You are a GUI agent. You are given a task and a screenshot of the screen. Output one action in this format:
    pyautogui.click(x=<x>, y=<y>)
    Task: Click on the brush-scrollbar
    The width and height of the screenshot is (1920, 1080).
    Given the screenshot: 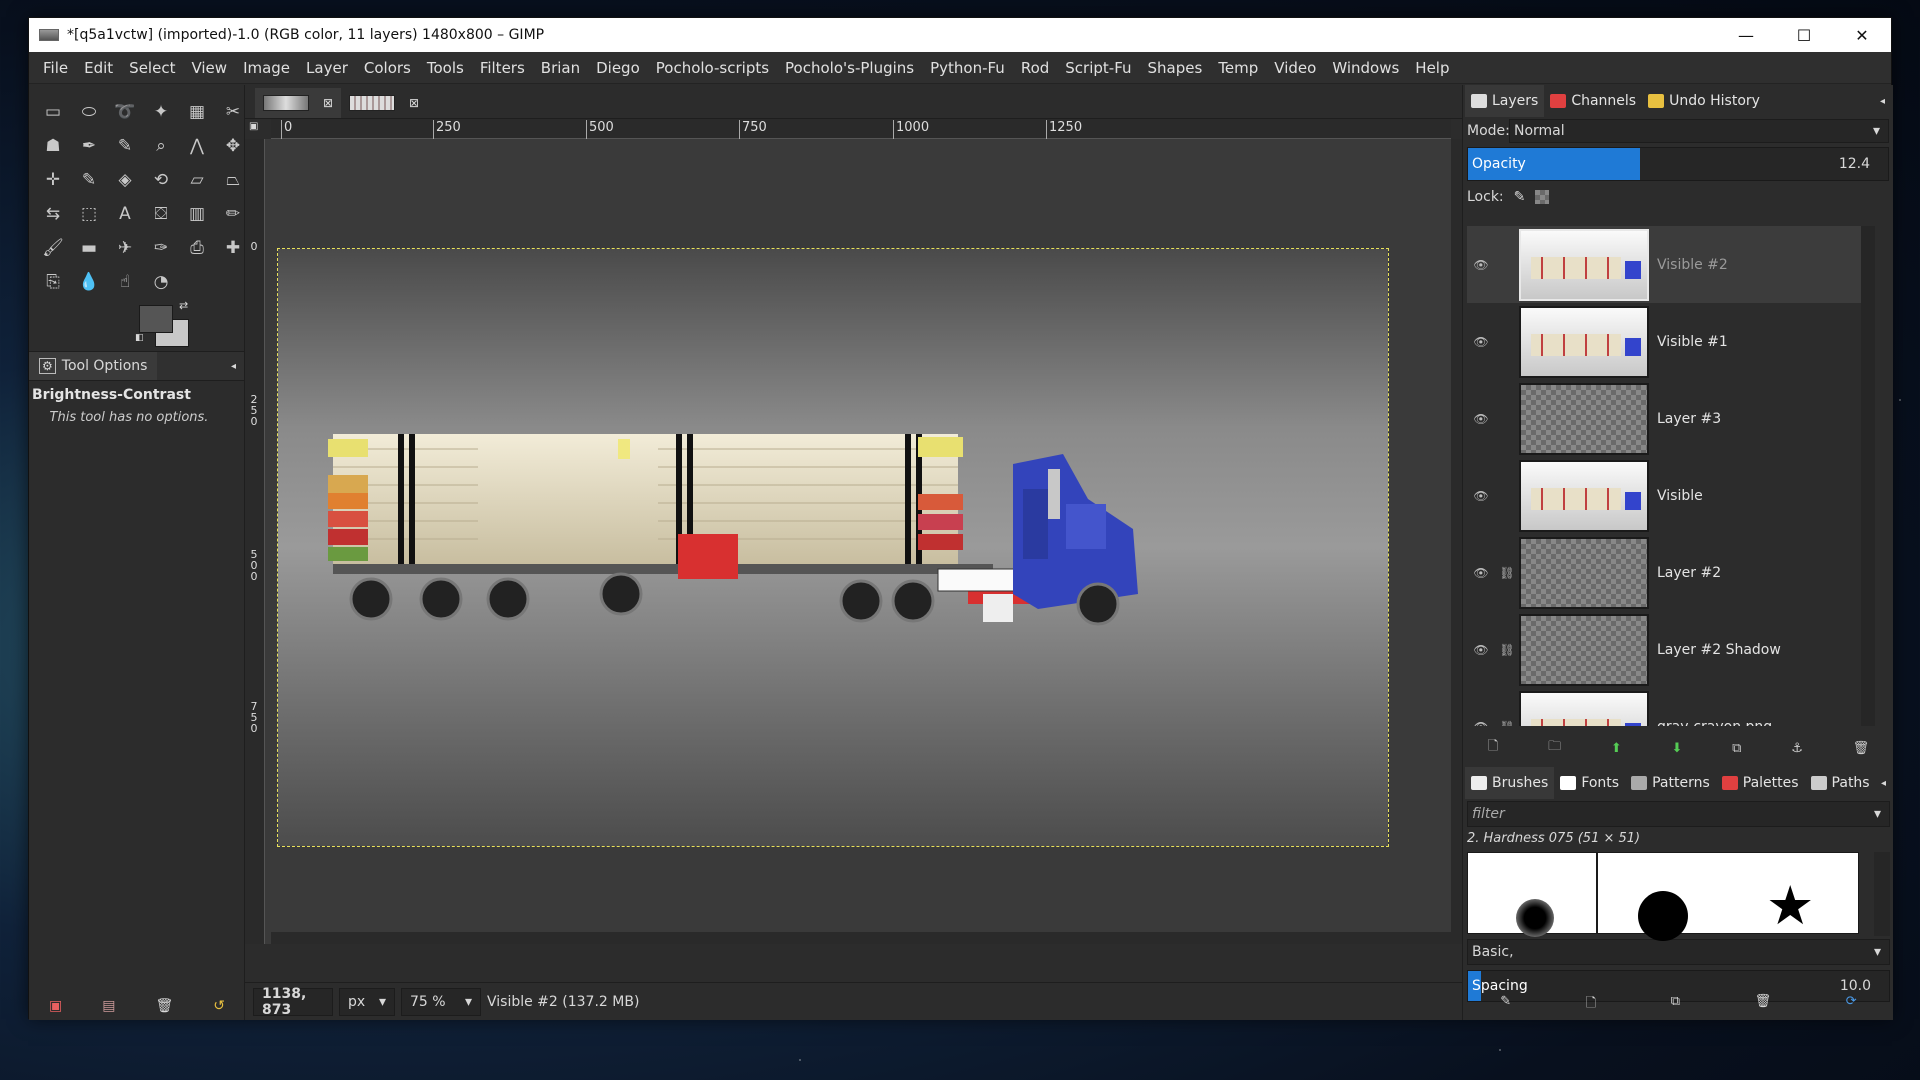 What is the action you would take?
    pyautogui.click(x=1882, y=894)
    